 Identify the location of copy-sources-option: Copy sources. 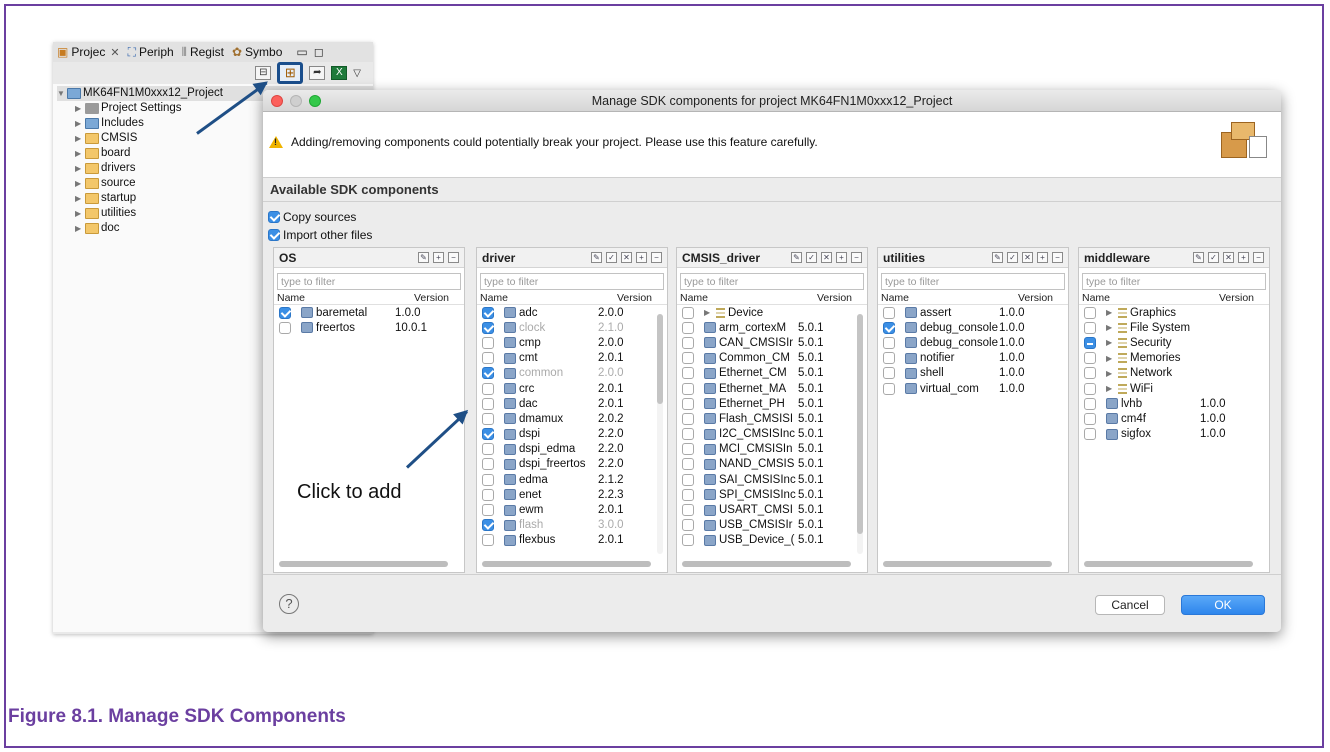
(774, 217).